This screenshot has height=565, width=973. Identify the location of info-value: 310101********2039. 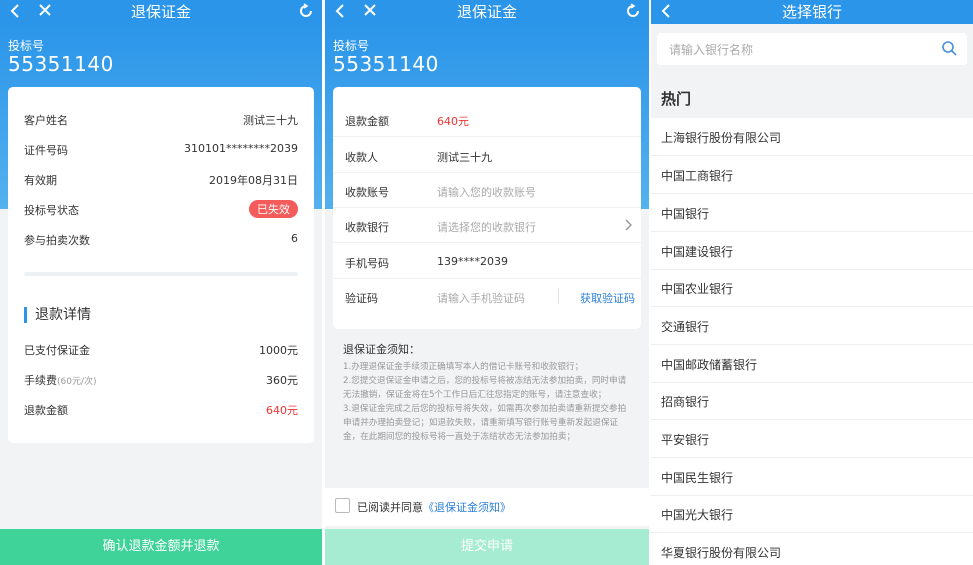
(241, 148).